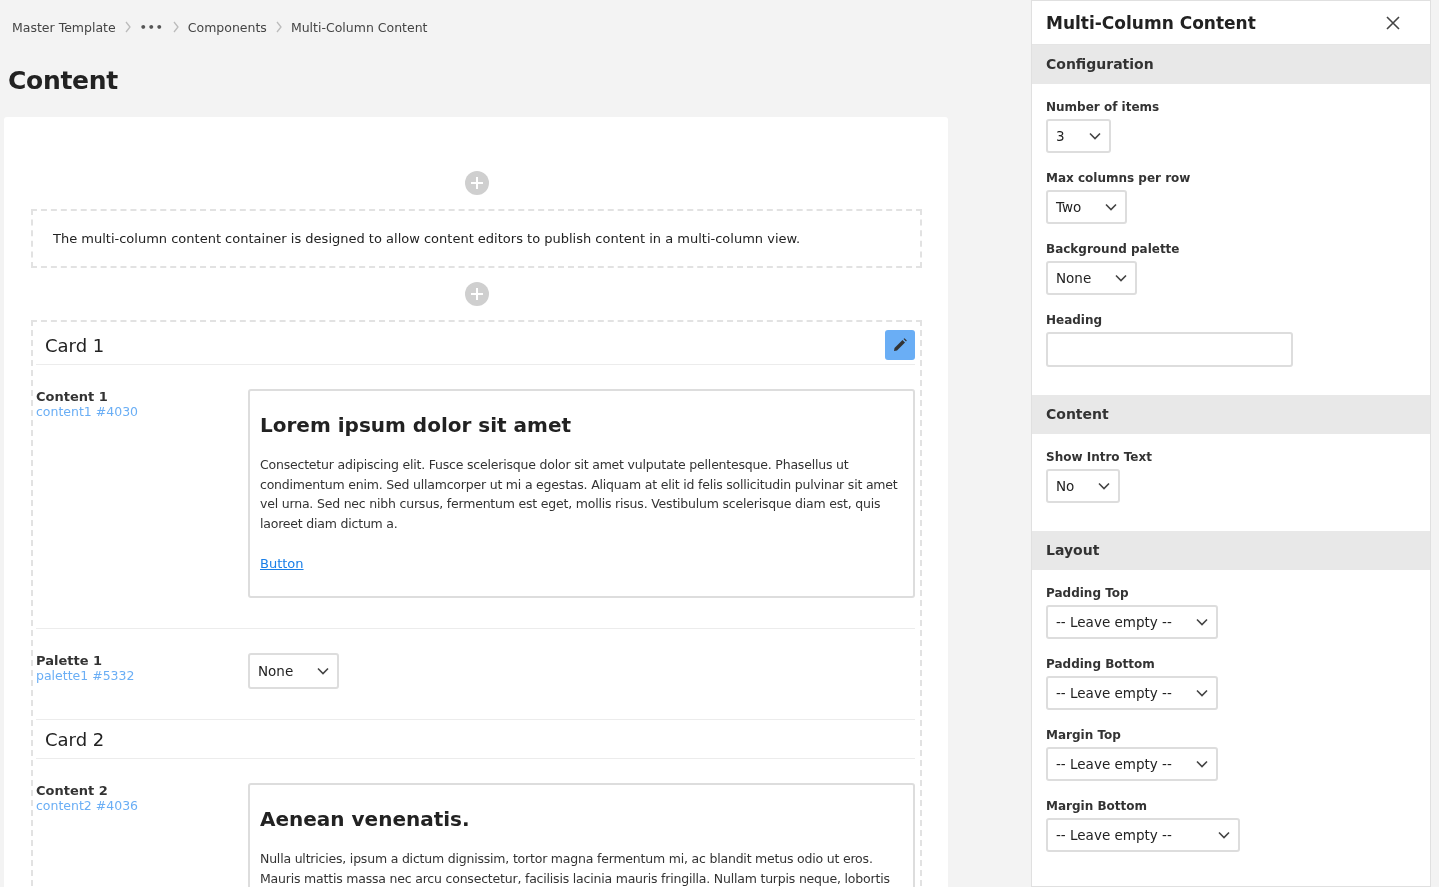  I want to click on field-key: content1 #4030, so click(142, 411).